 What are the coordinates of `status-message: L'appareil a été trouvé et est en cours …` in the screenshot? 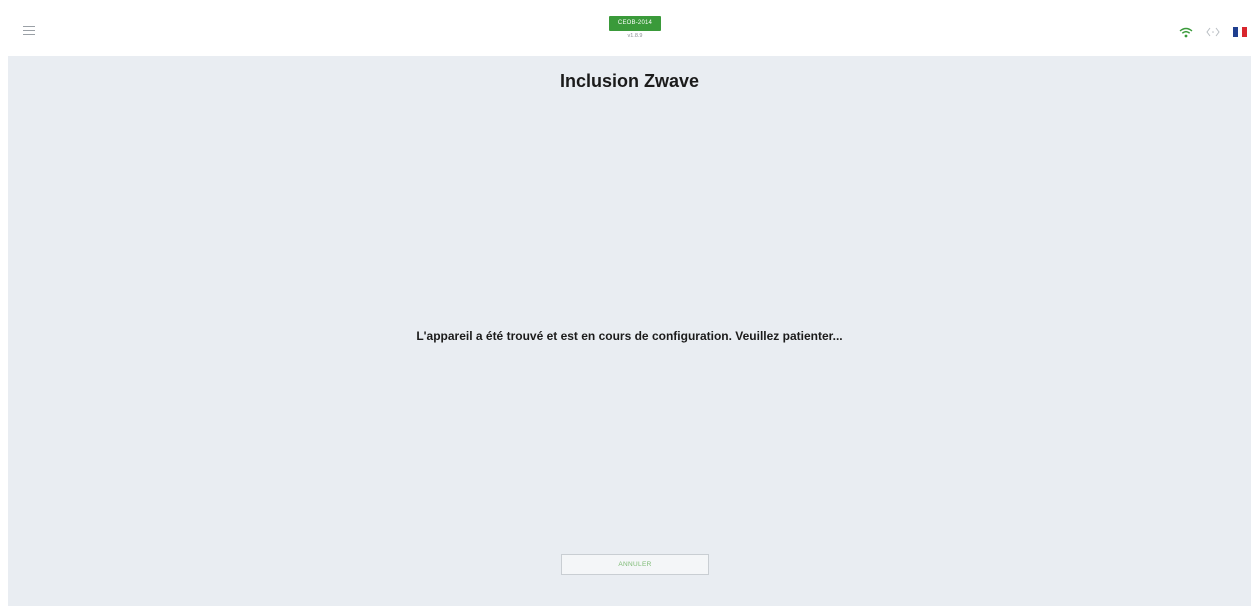 It's located at (629, 336).